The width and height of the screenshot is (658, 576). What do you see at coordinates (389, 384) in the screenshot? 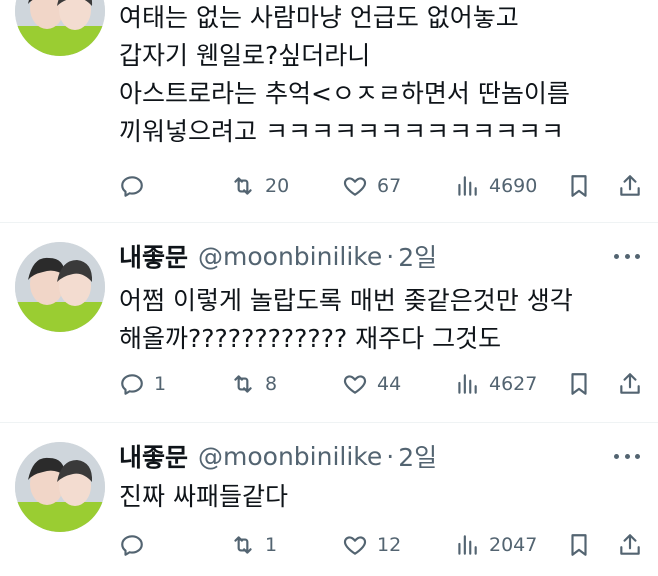
I see `like-count: 44` at bounding box center [389, 384].